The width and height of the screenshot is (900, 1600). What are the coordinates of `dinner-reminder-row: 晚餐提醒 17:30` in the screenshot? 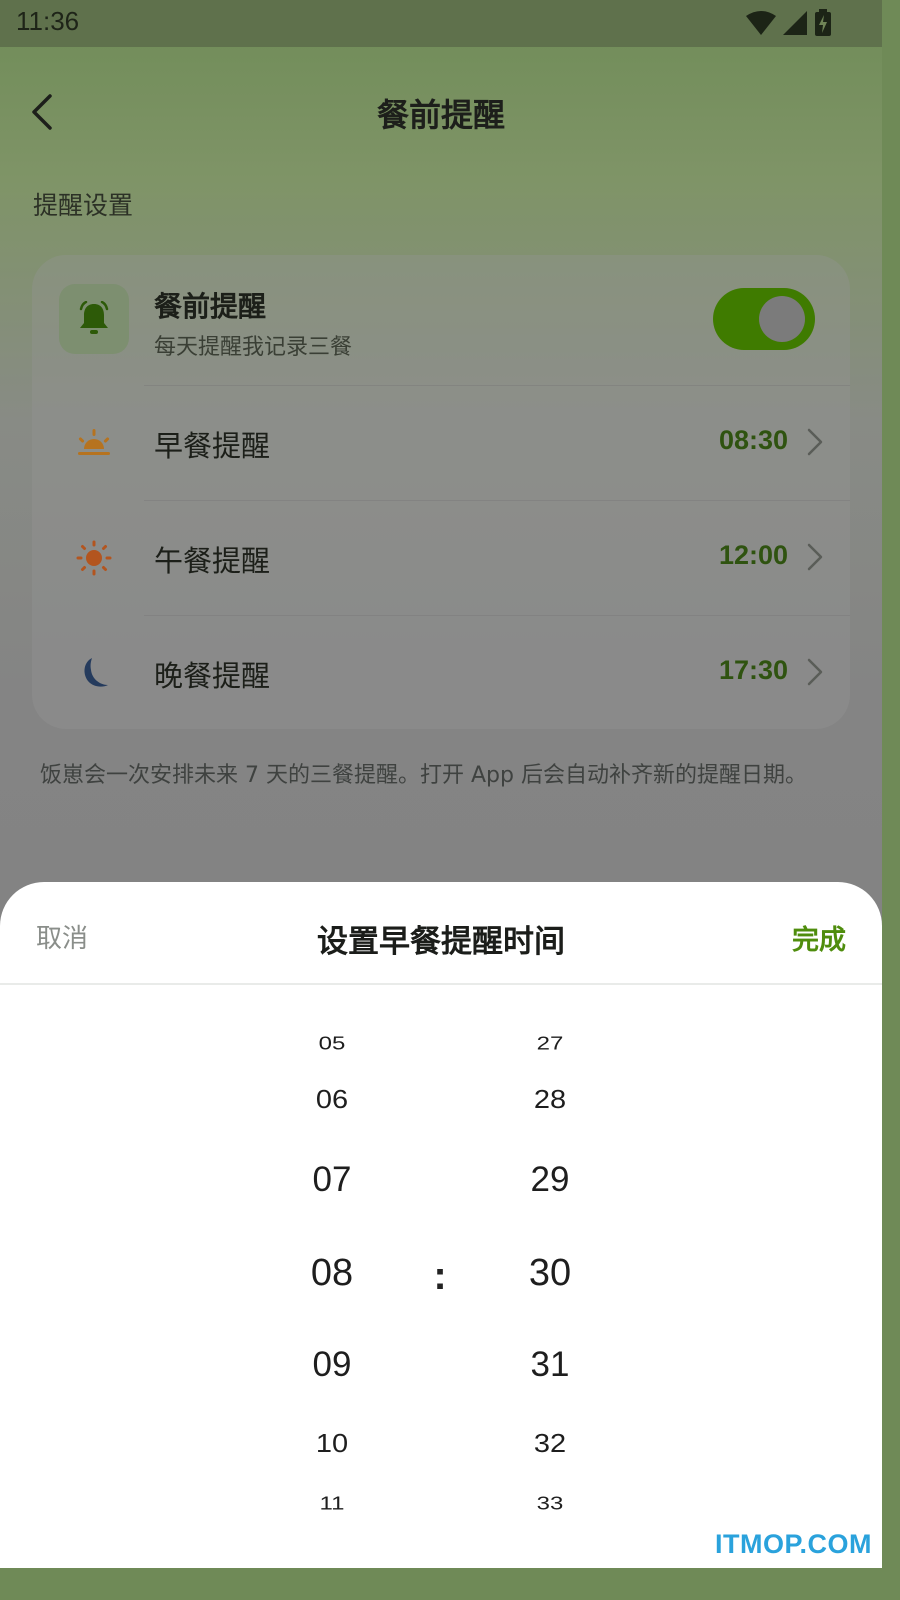 It's located at (441, 672).